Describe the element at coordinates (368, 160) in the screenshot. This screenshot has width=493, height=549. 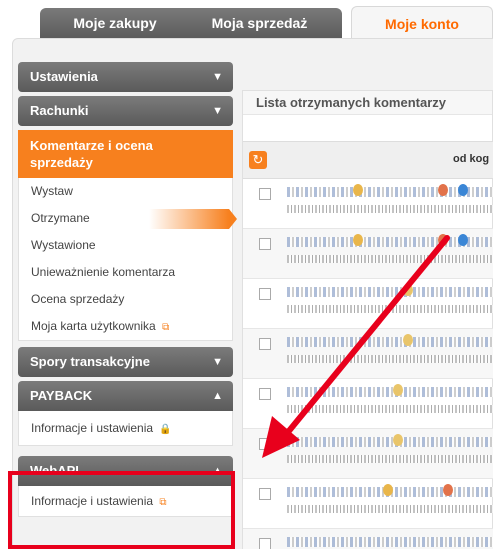
I see `table-header: ↻ od kog` at that location.